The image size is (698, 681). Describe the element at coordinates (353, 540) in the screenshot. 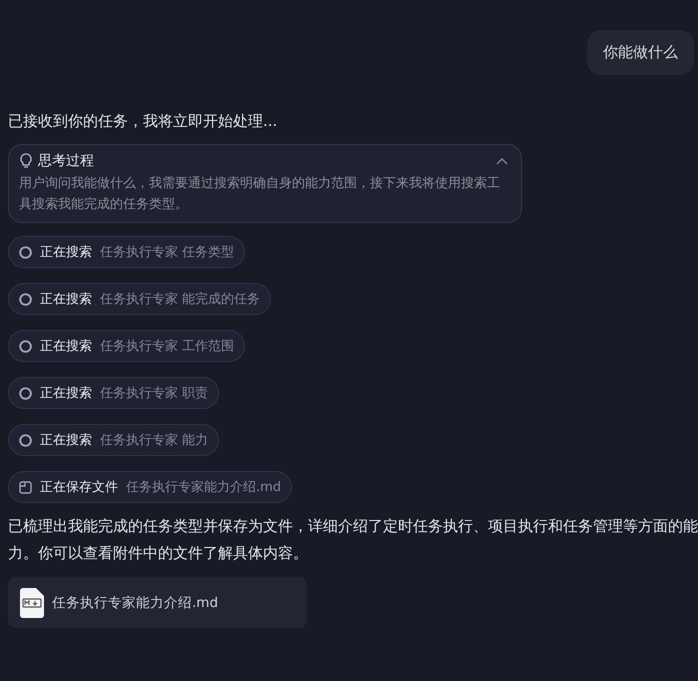

I see `summary-text: 已梳理出我能完成的任务类型并保存为文件，详细介绍了定时任务执行、项目执行和任务管理等方面的能力。你可以查看附件中的文件了解具体内容。` at that location.